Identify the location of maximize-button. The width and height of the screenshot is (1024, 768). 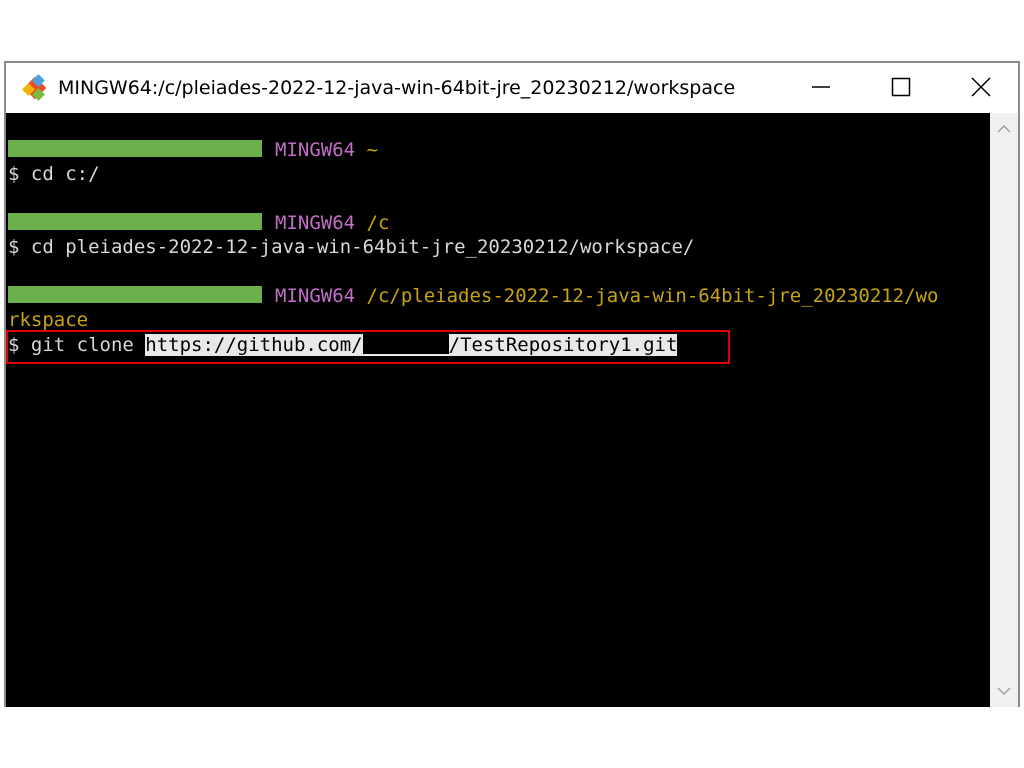
(901, 87).